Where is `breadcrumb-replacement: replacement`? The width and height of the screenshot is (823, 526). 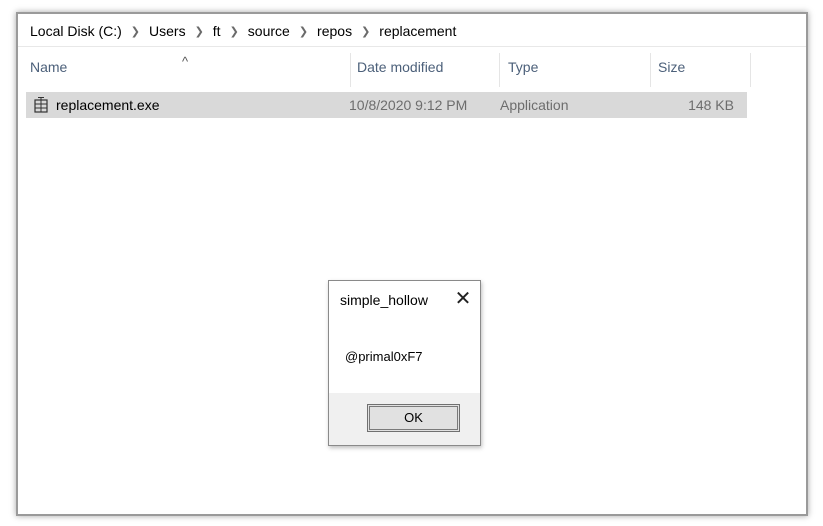 breadcrumb-replacement: replacement is located at coordinates (417, 31).